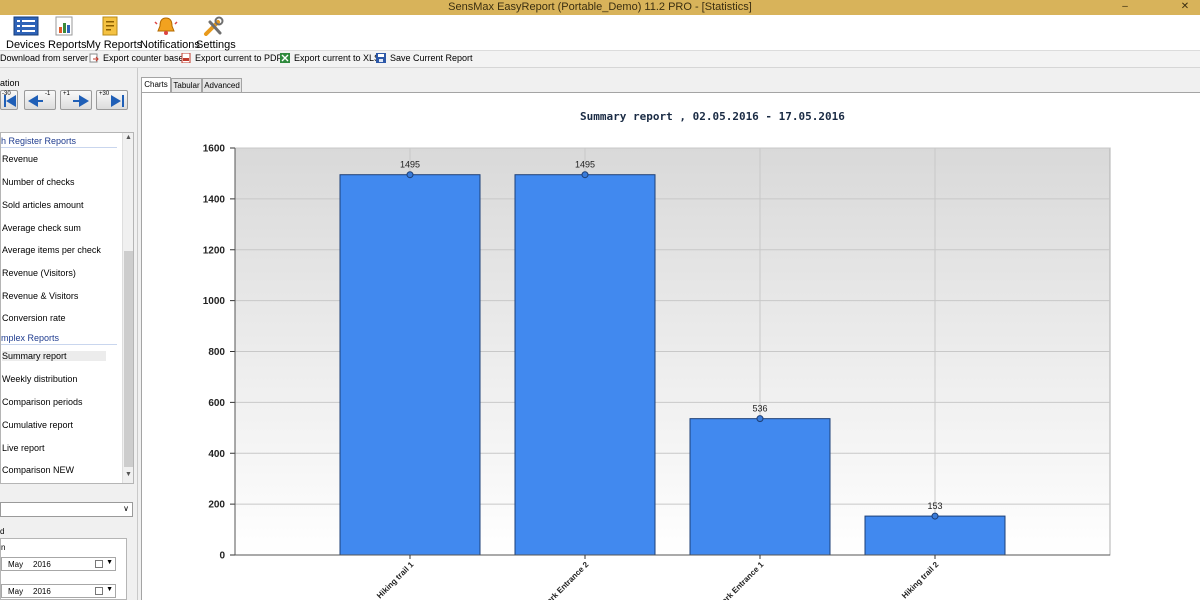  I want to click on reports-label: Reports, so click(67, 45).